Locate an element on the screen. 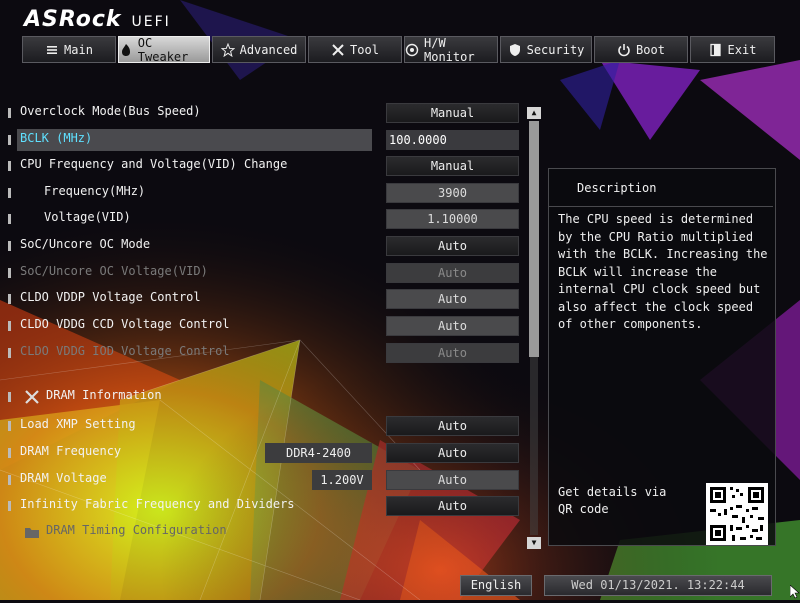 The height and width of the screenshot is (603, 800). setting-cldo-vddp: CLDO VDDP Voltage Control Auto is located at coordinates (272, 299).